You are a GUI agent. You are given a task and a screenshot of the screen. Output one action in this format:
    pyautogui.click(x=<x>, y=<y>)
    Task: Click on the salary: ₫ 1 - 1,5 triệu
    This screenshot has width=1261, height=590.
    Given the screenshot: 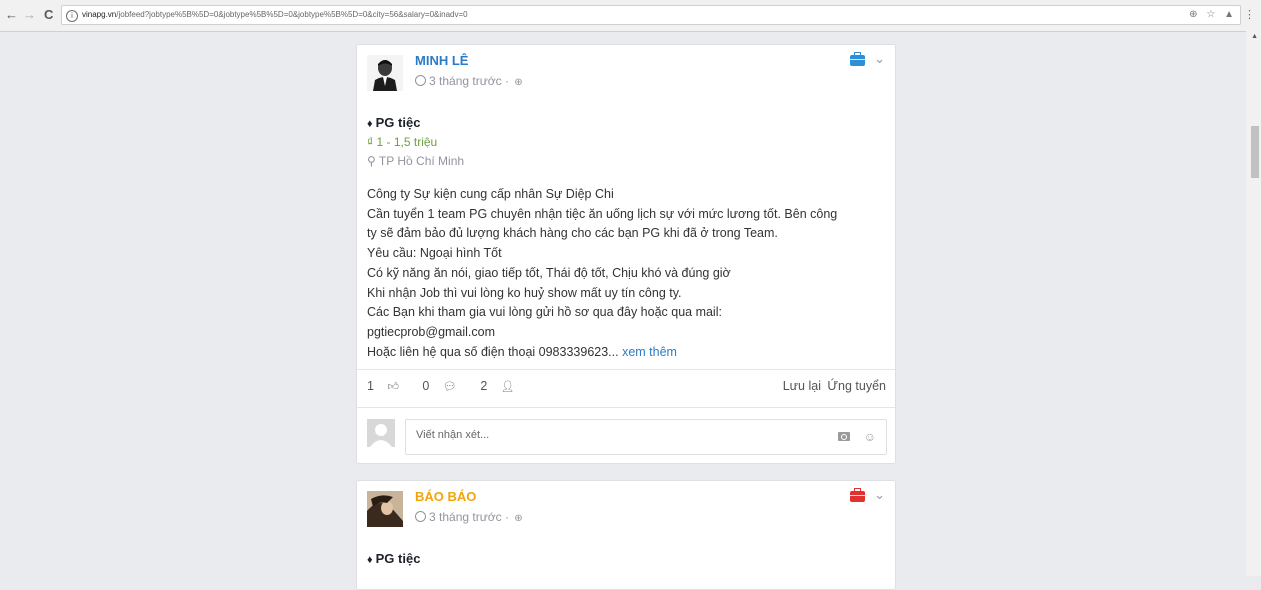 What is the action you would take?
    pyautogui.click(x=402, y=142)
    